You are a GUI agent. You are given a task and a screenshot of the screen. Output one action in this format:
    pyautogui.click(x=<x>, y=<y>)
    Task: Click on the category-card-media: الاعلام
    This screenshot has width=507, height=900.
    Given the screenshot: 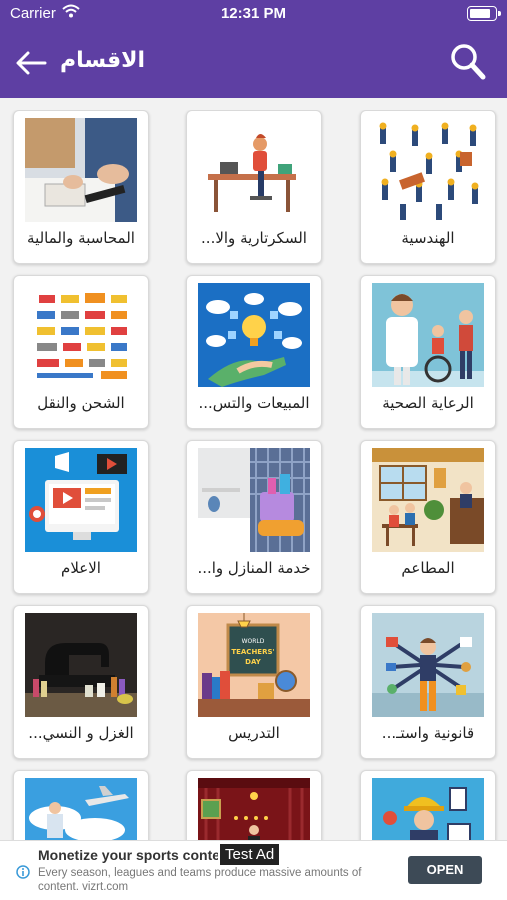 What is the action you would take?
    pyautogui.click(x=81, y=517)
    